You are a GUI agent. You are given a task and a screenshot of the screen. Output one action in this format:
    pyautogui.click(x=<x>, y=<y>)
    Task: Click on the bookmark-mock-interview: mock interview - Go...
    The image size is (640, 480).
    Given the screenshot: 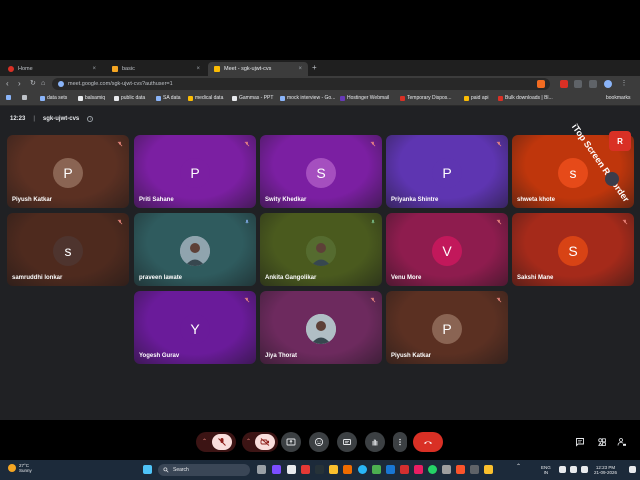 What is the action you would take?
    pyautogui.click(x=307, y=98)
    